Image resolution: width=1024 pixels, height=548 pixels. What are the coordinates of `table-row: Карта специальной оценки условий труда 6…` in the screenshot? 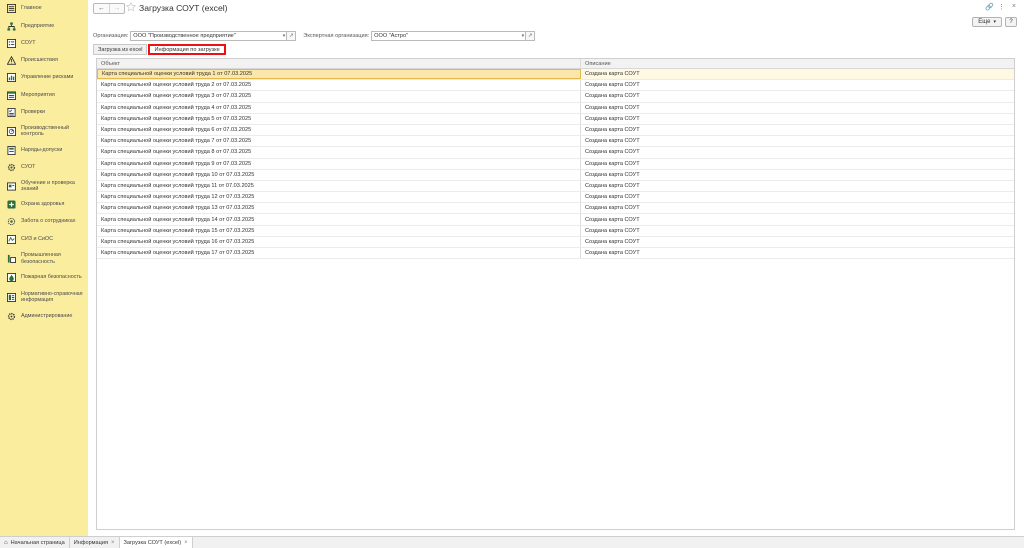 It's located at (555, 130).